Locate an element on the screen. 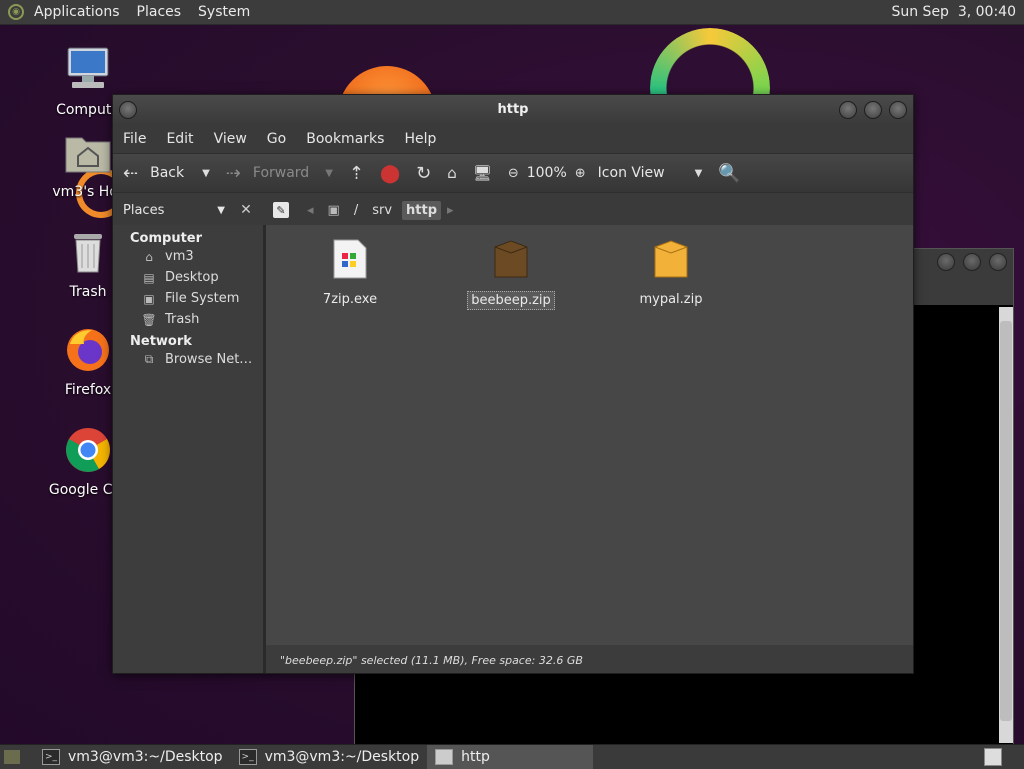  file-item-7zip: 7zip.exe is located at coordinates (350, 273).